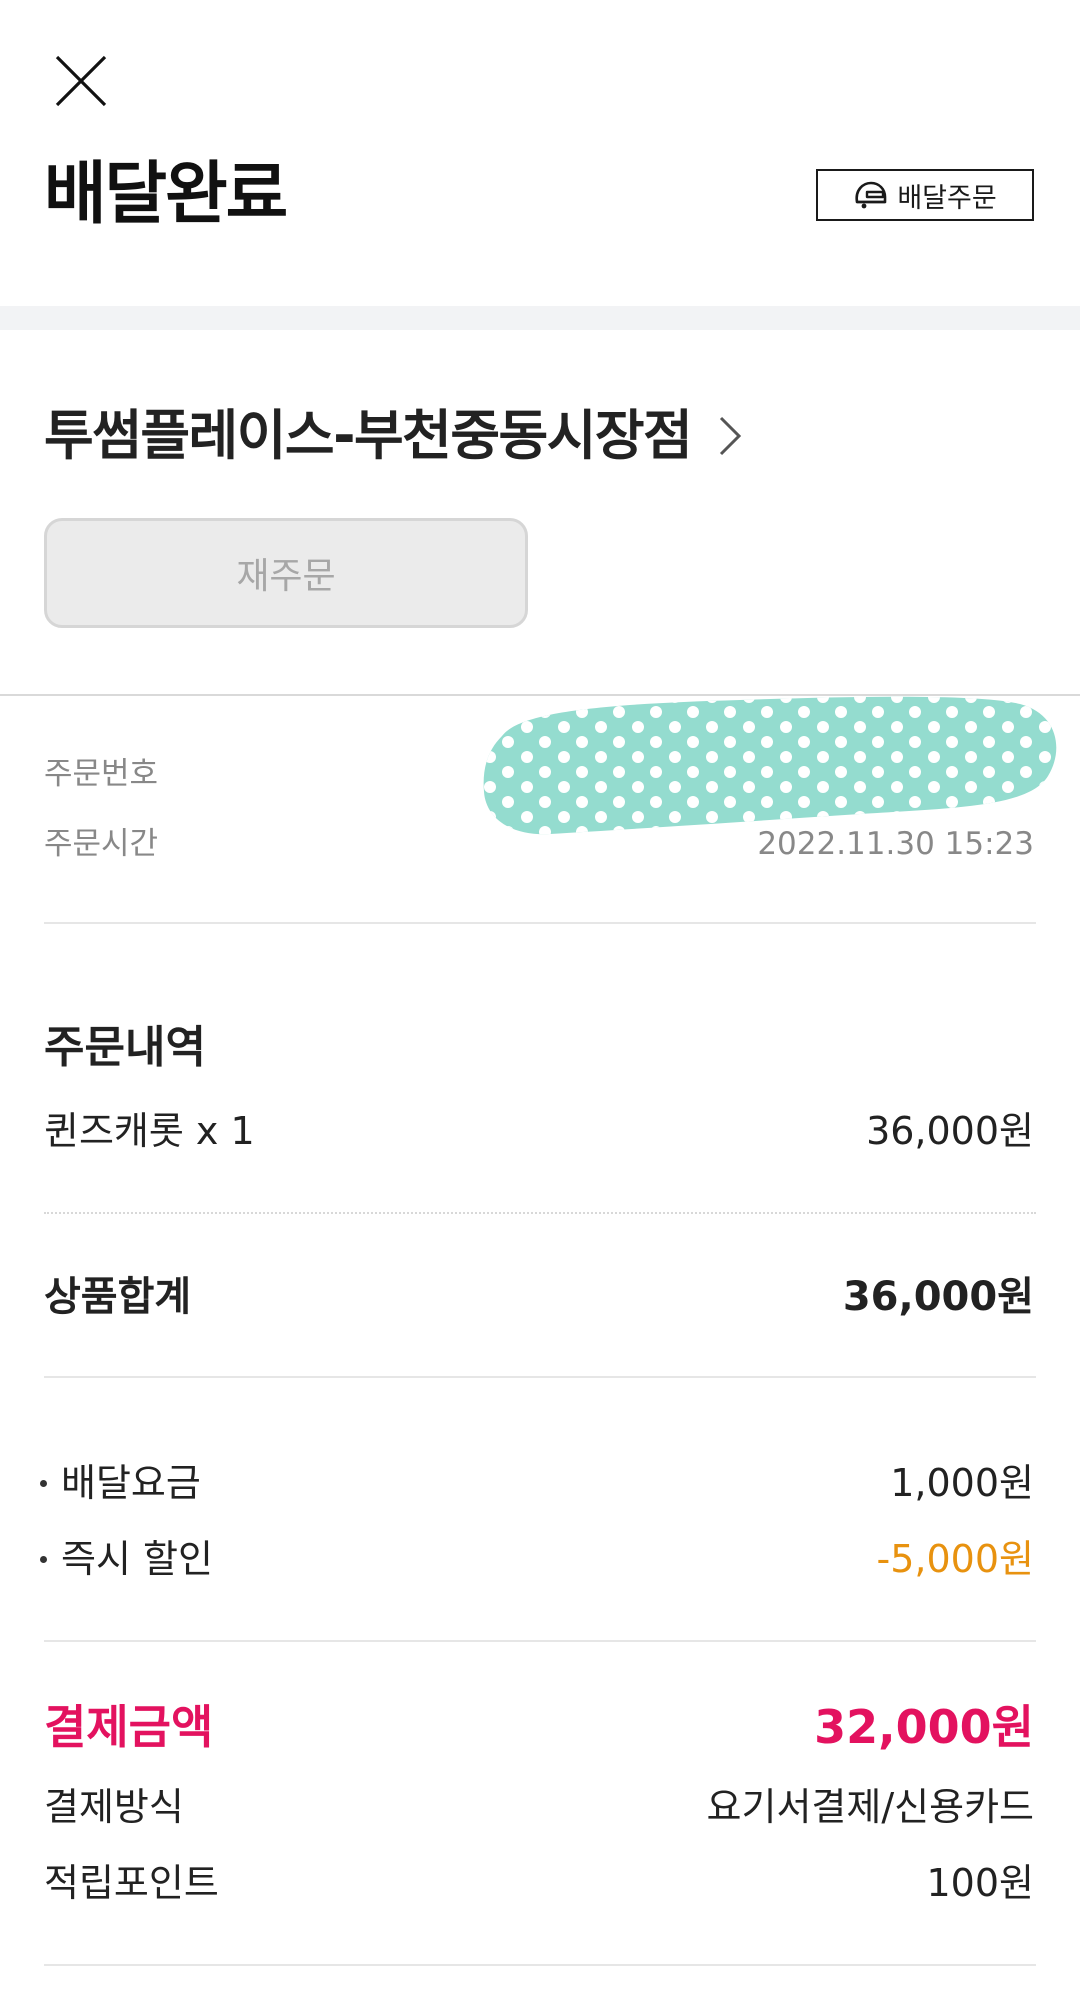 The width and height of the screenshot is (1080, 1994). What do you see at coordinates (137, 1559) in the screenshot?
I see `instant-discount-label: 즉시 할인` at bounding box center [137, 1559].